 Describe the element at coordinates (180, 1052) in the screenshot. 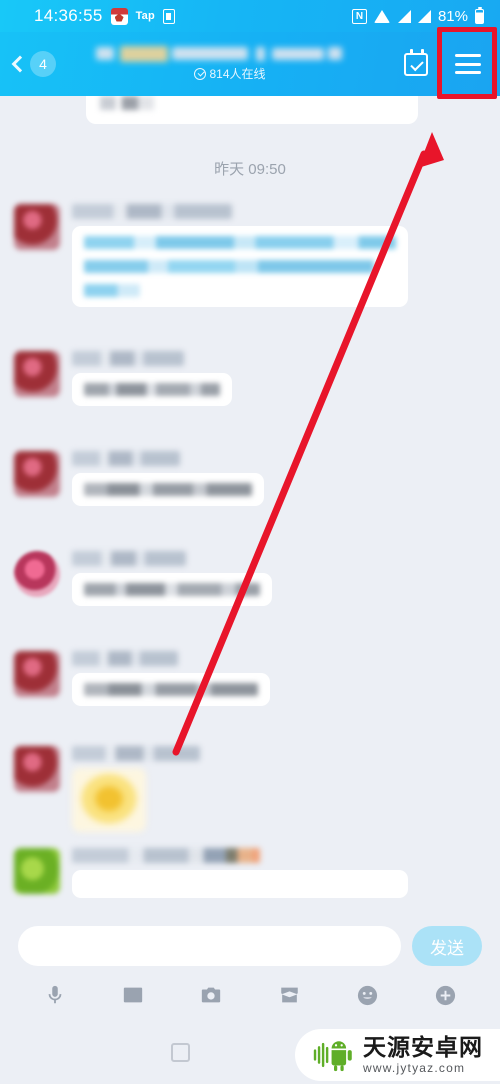

I see `square-icon` at that location.